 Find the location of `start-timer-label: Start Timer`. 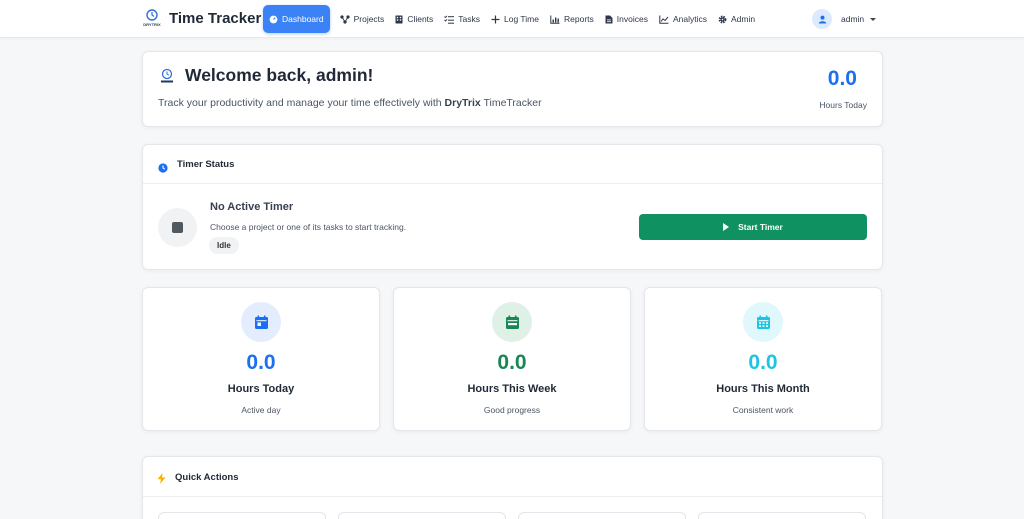

start-timer-label: Start Timer is located at coordinates (760, 227).